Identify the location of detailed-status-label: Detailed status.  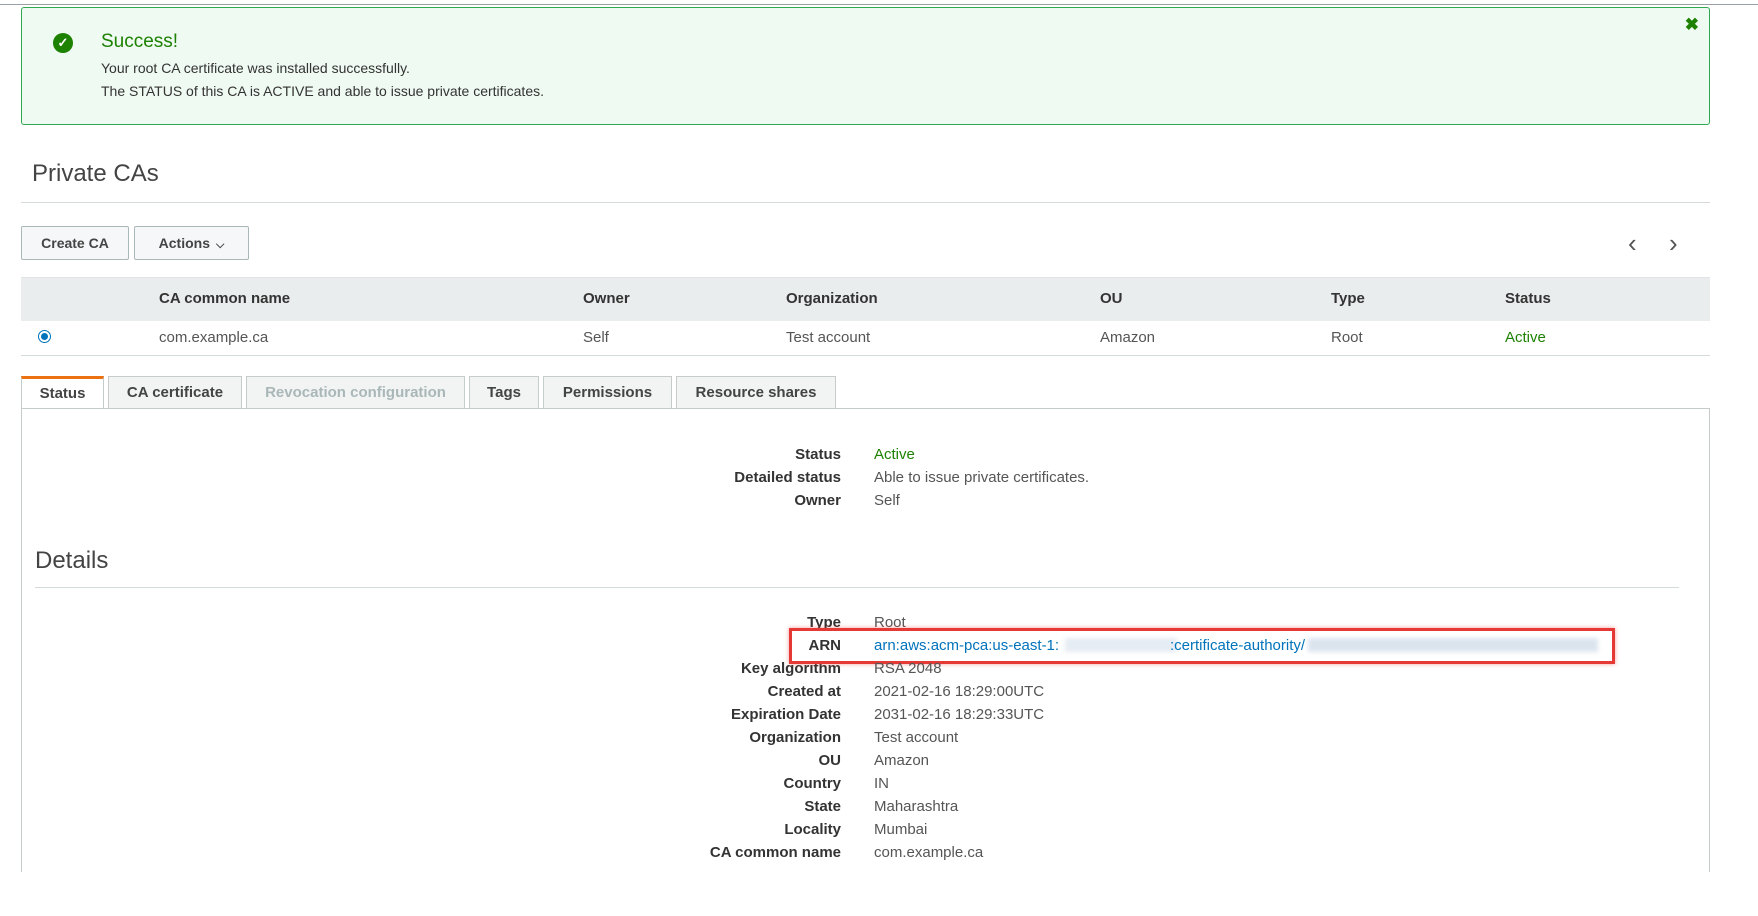
(787, 477).